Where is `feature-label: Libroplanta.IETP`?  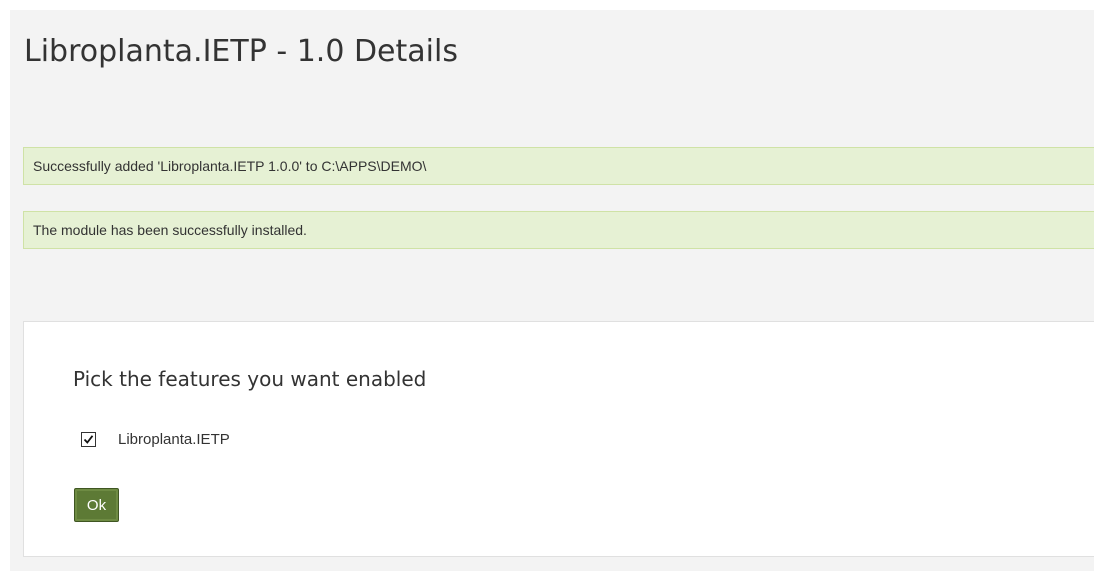 feature-label: Libroplanta.IETP is located at coordinates (174, 439).